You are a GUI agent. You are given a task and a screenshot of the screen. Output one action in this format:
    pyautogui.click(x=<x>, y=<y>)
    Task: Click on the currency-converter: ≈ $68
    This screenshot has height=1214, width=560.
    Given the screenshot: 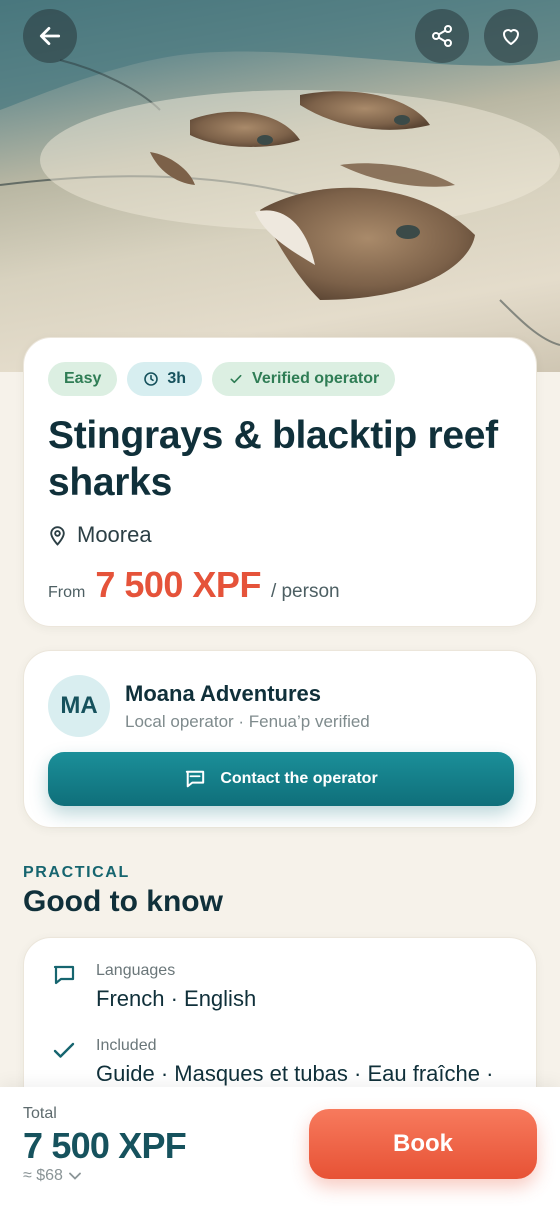 What is the action you would take?
    pyautogui.click(x=52, y=1176)
    